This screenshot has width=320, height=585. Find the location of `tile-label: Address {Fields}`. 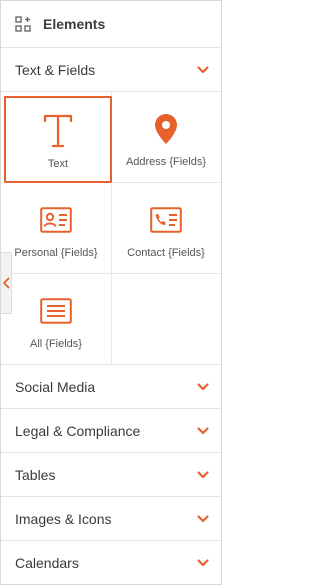

tile-label: Address {Fields} is located at coordinates (166, 162).